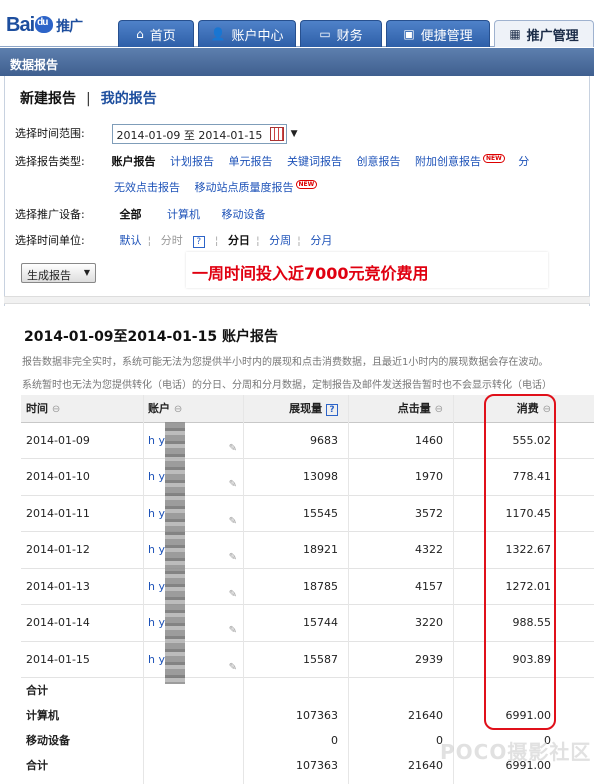 This screenshot has height=784, width=594. What do you see at coordinates (367, 270) in the screenshot?
I see `promo-annotation: 一周时间投入近7000元竞价费用` at bounding box center [367, 270].